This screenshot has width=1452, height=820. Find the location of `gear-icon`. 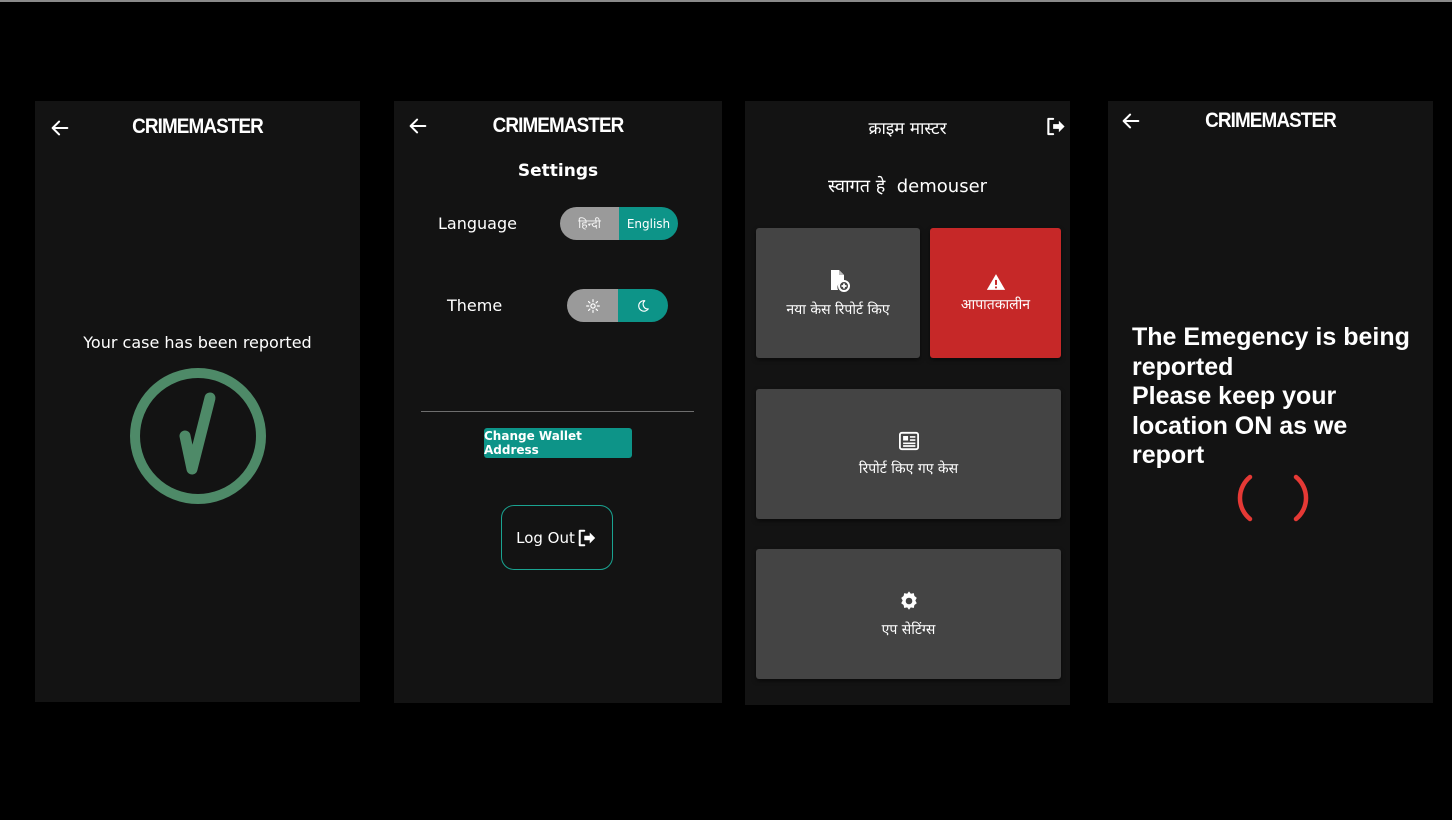

gear-icon is located at coordinates (908, 600).